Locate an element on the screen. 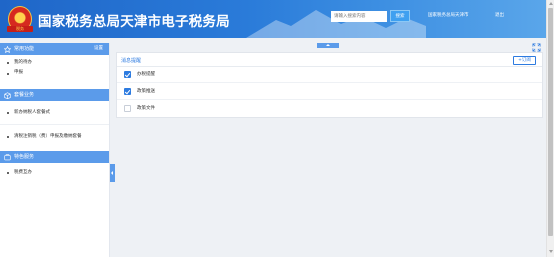 Image resolution: width=554 pixels, height=257 pixels. sidebar-item-declare: 申报 is located at coordinates (54, 74).